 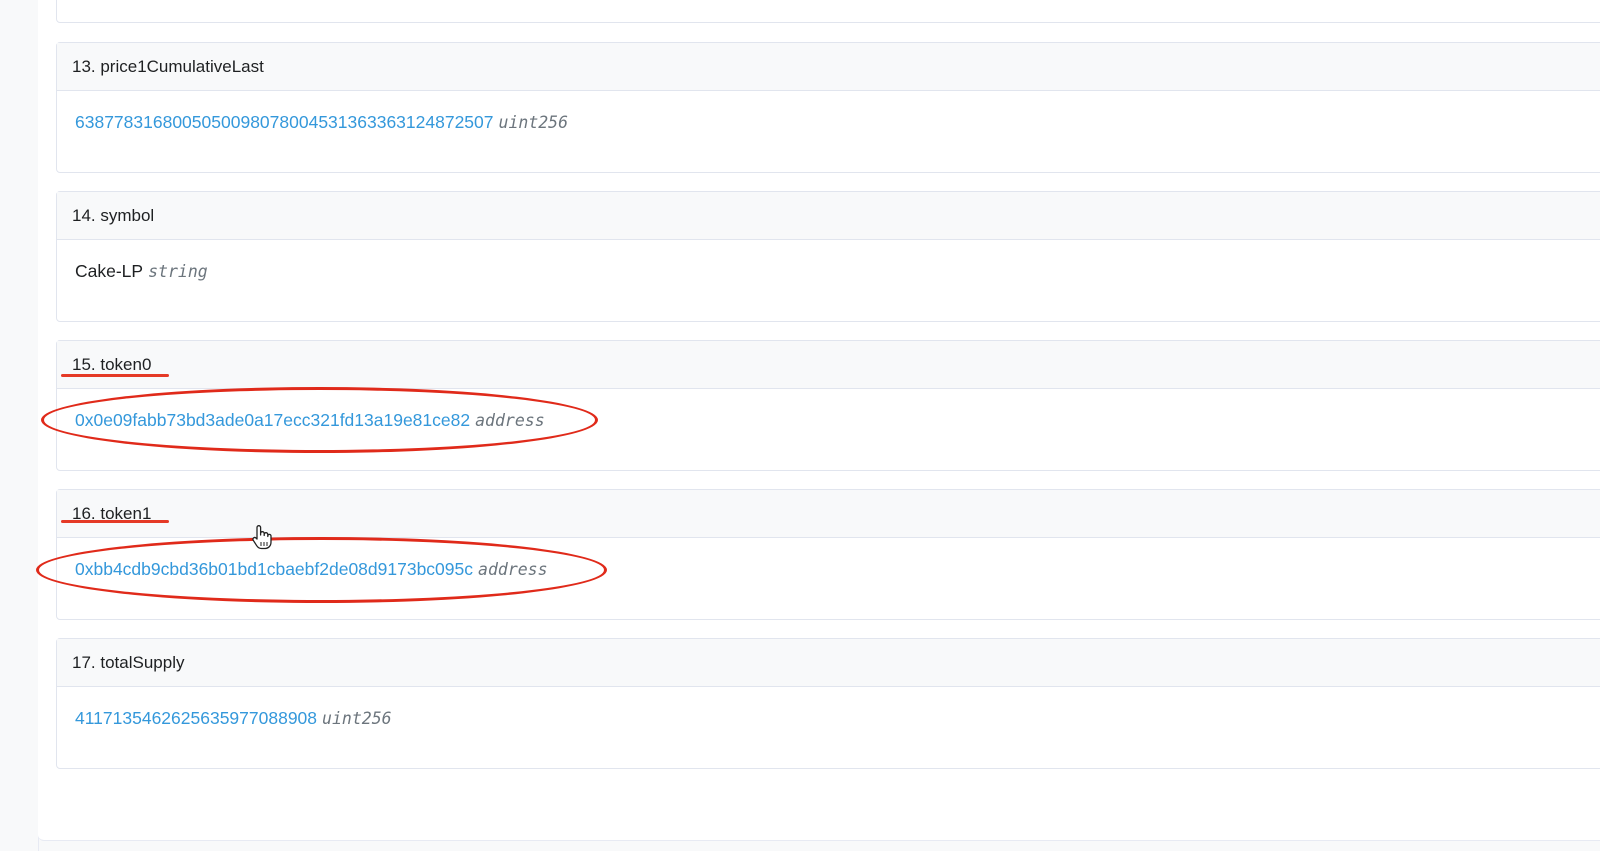 What do you see at coordinates (828, 67) in the screenshot?
I see `item-header: 13. price1CumulativeLast` at bounding box center [828, 67].